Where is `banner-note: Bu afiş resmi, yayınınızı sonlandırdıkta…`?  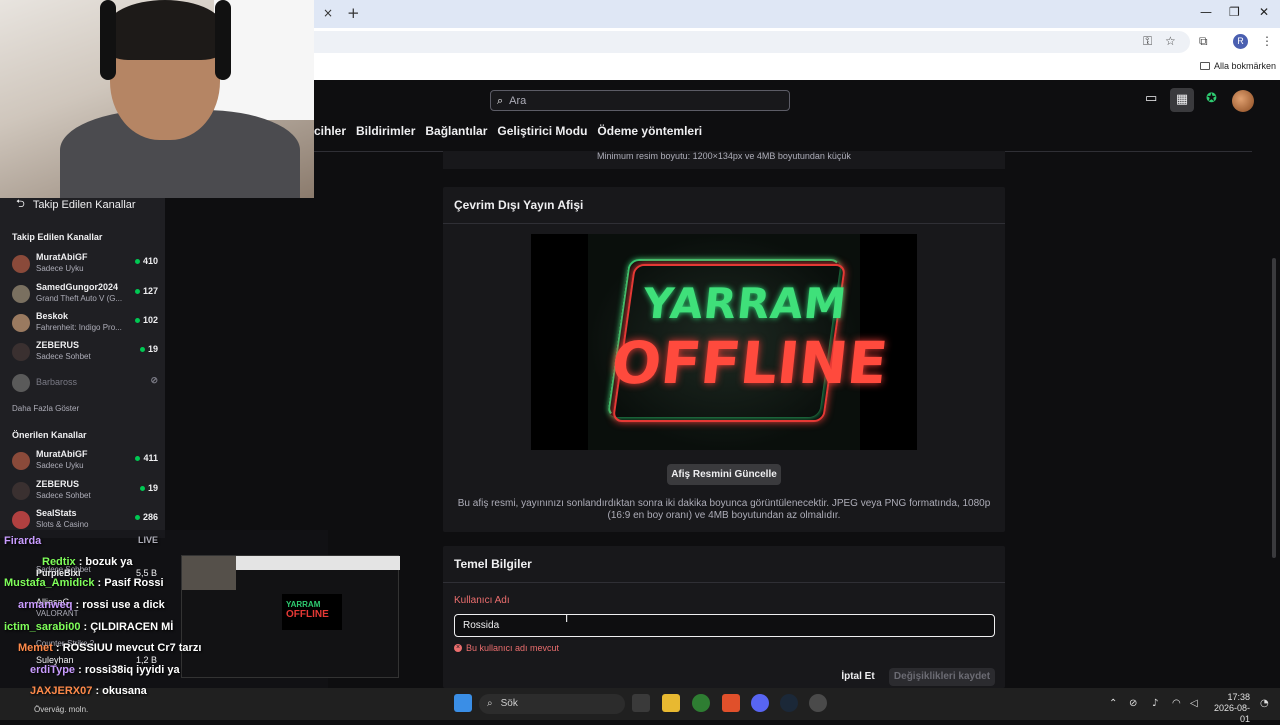
banner-note: Bu afiş resmi, yayınınızı sonlandırdıkta… is located at coordinates (724, 509).